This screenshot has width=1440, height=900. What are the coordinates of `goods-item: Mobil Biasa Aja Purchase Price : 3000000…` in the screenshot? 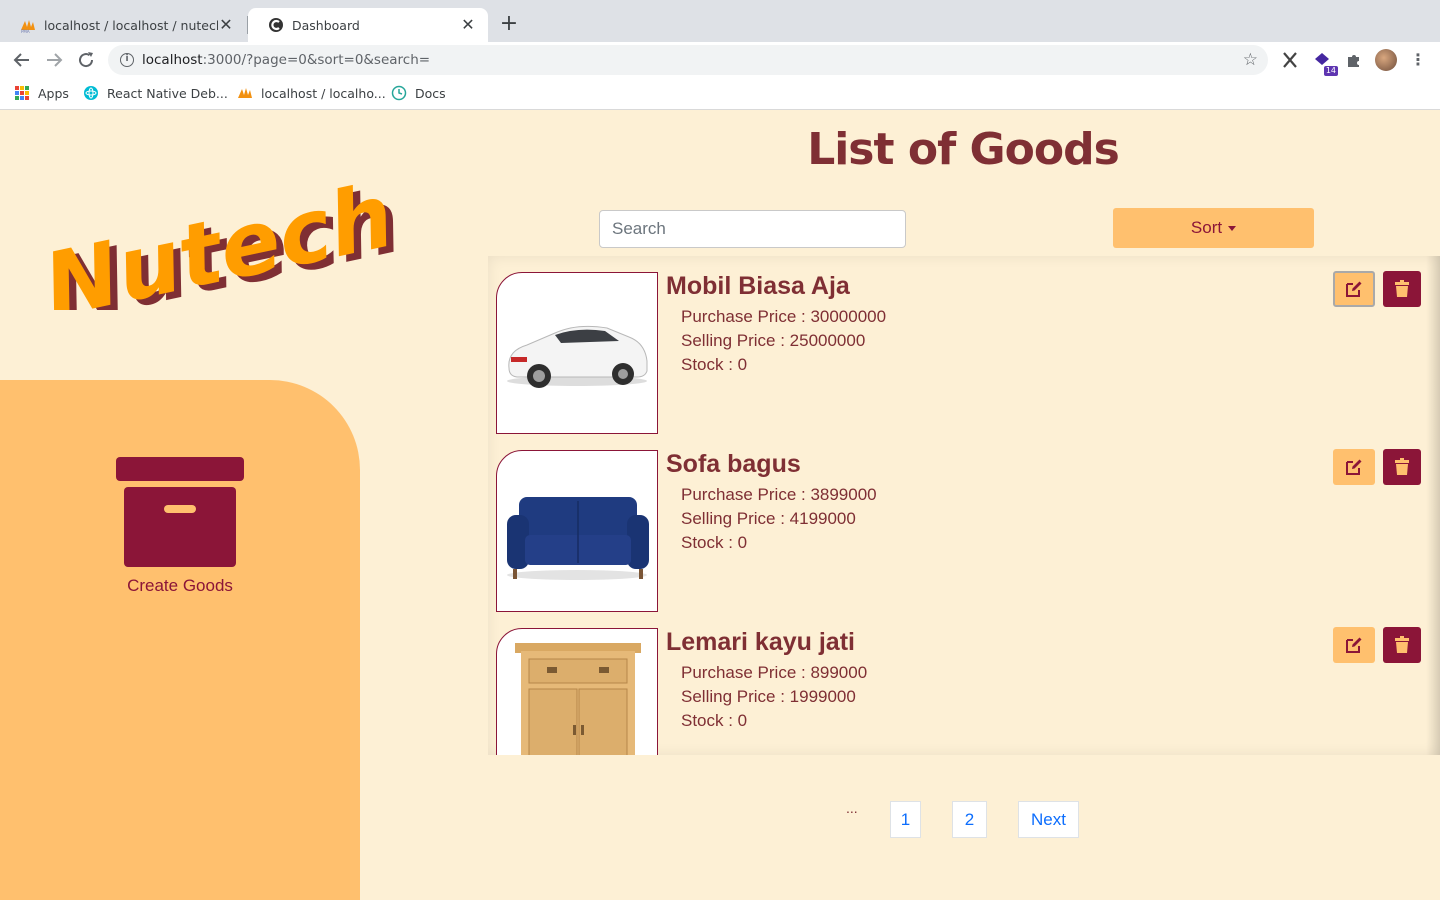 It's located at (964, 352).